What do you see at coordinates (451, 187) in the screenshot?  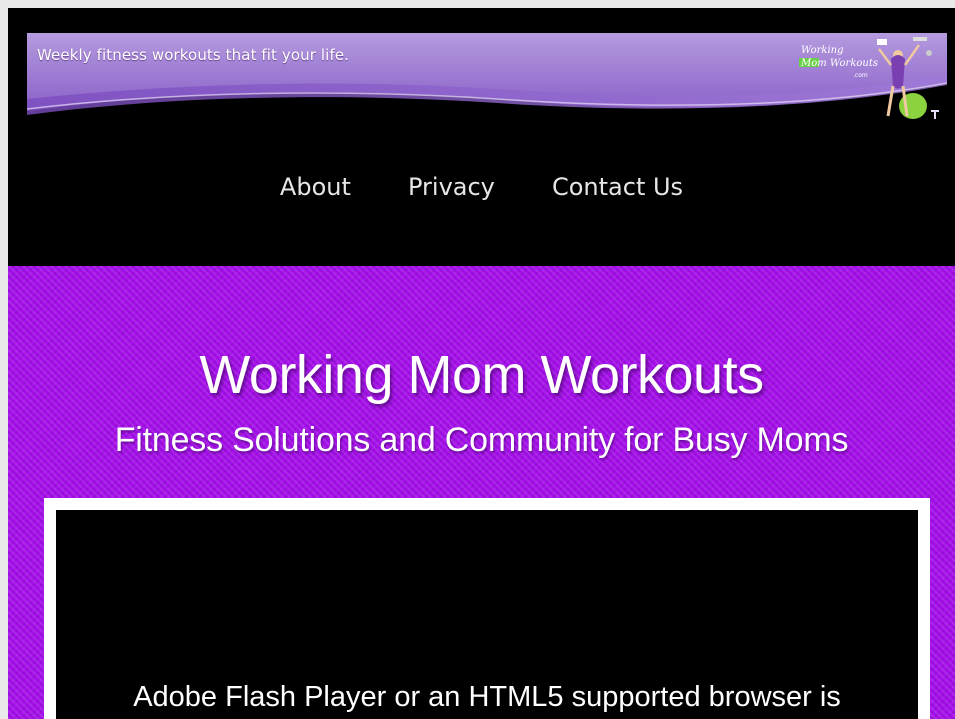 I see `nav-item-privacy: Privacy` at bounding box center [451, 187].